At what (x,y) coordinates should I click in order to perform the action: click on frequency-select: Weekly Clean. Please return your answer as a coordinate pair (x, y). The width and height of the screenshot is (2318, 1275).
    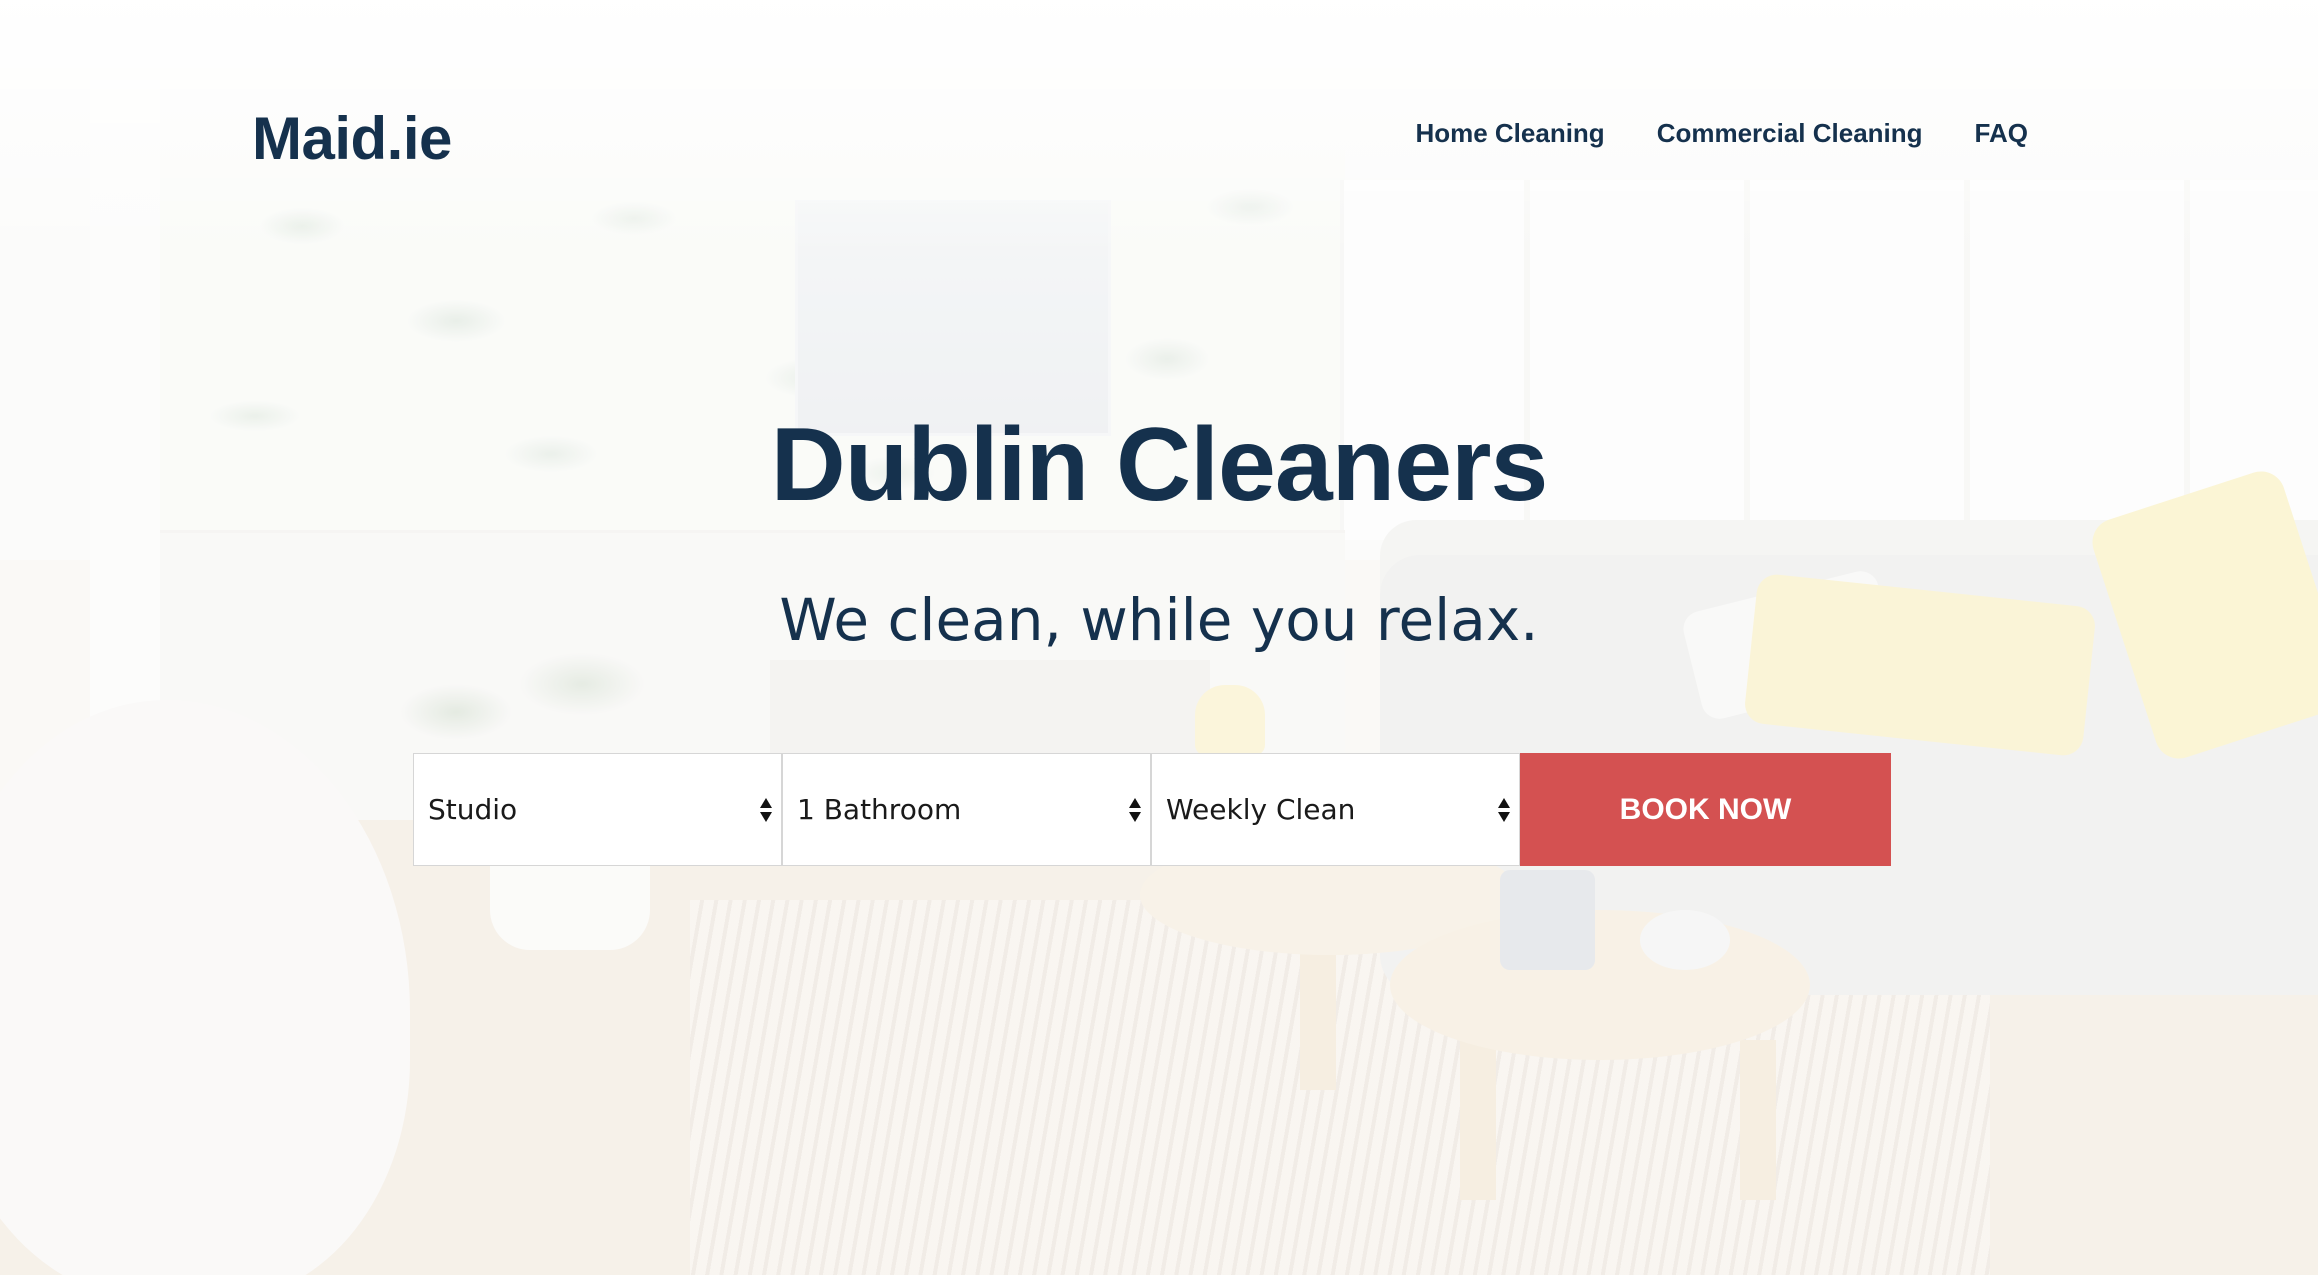
    Looking at the image, I should click on (1335, 809).